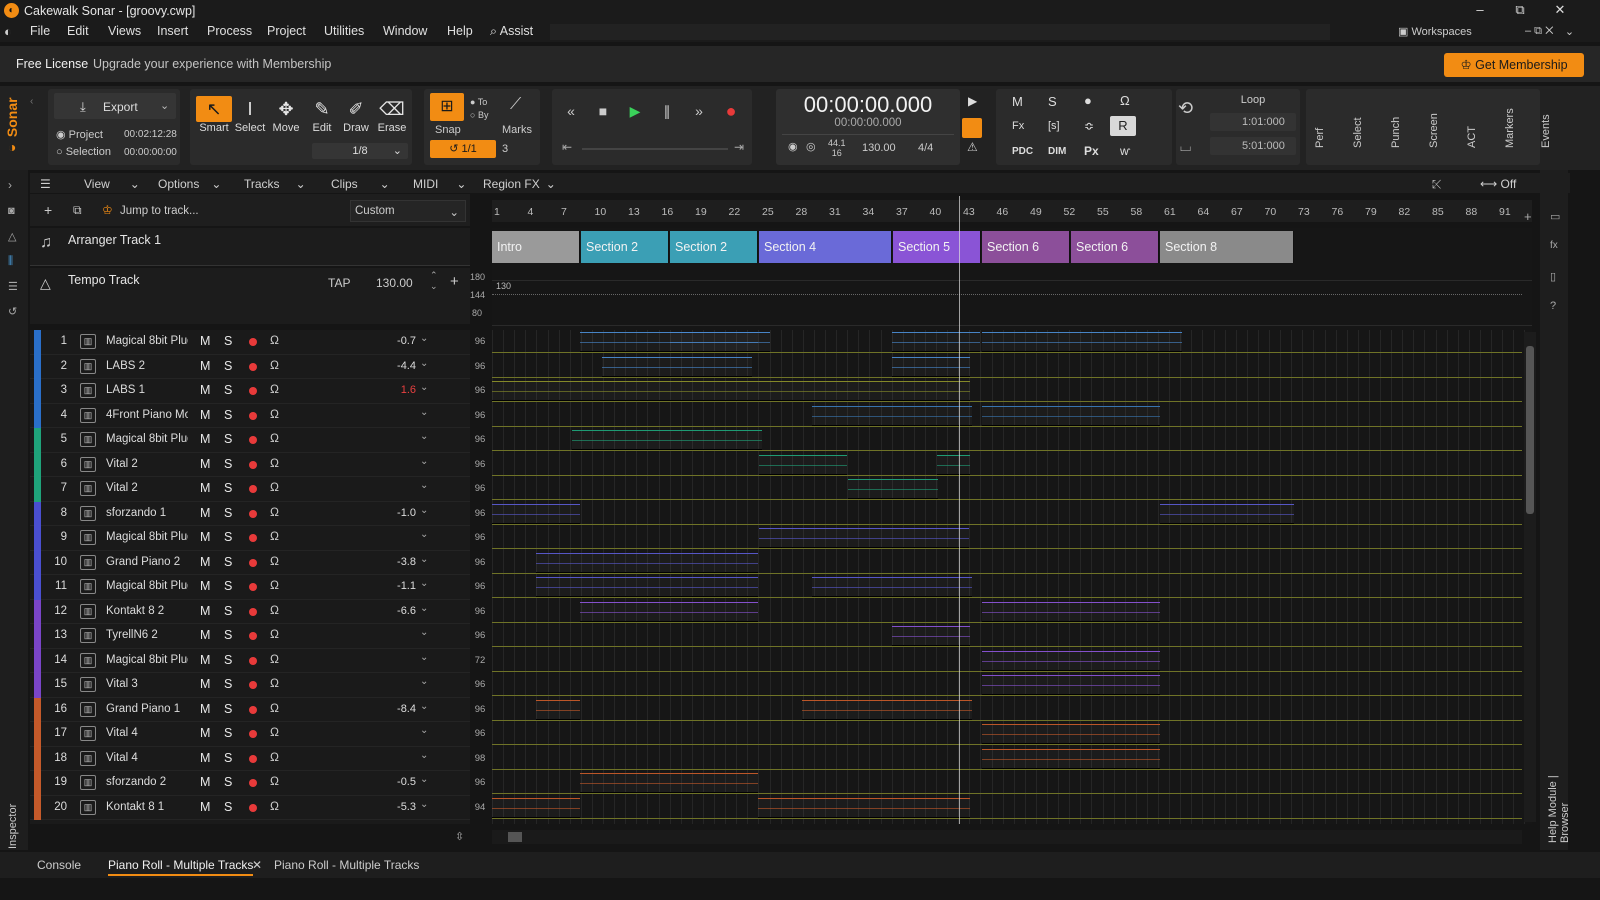 This screenshot has height=900, width=1600. Describe the element at coordinates (114, 240) in the screenshot. I see `arranger-track-name: Arranger Track 1` at that location.